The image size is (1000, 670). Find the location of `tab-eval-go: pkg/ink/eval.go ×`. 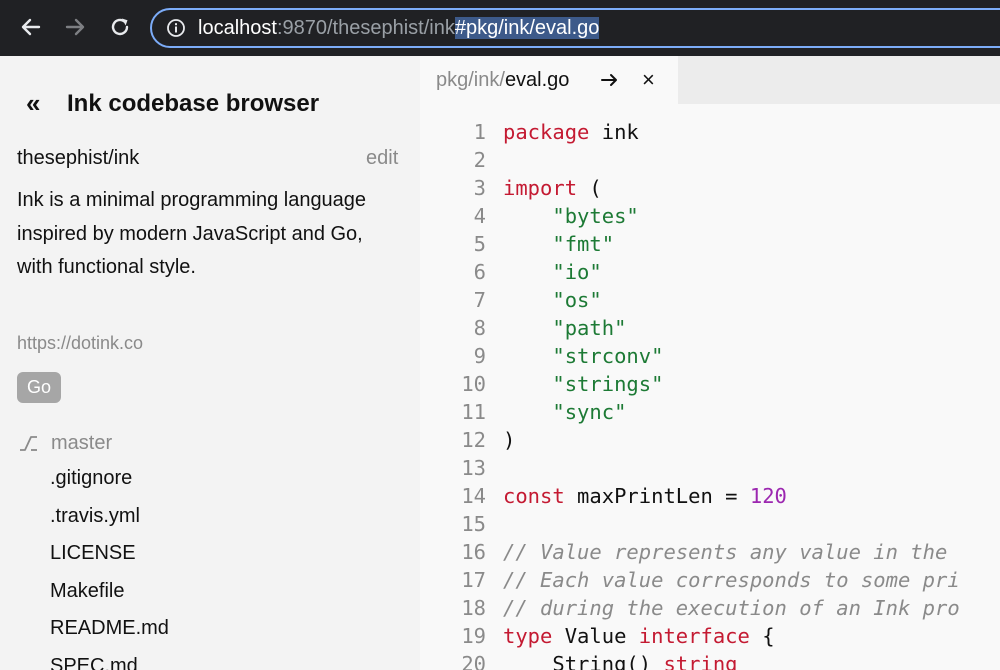

tab-eval-go: pkg/ink/eval.go × is located at coordinates (549, 80).